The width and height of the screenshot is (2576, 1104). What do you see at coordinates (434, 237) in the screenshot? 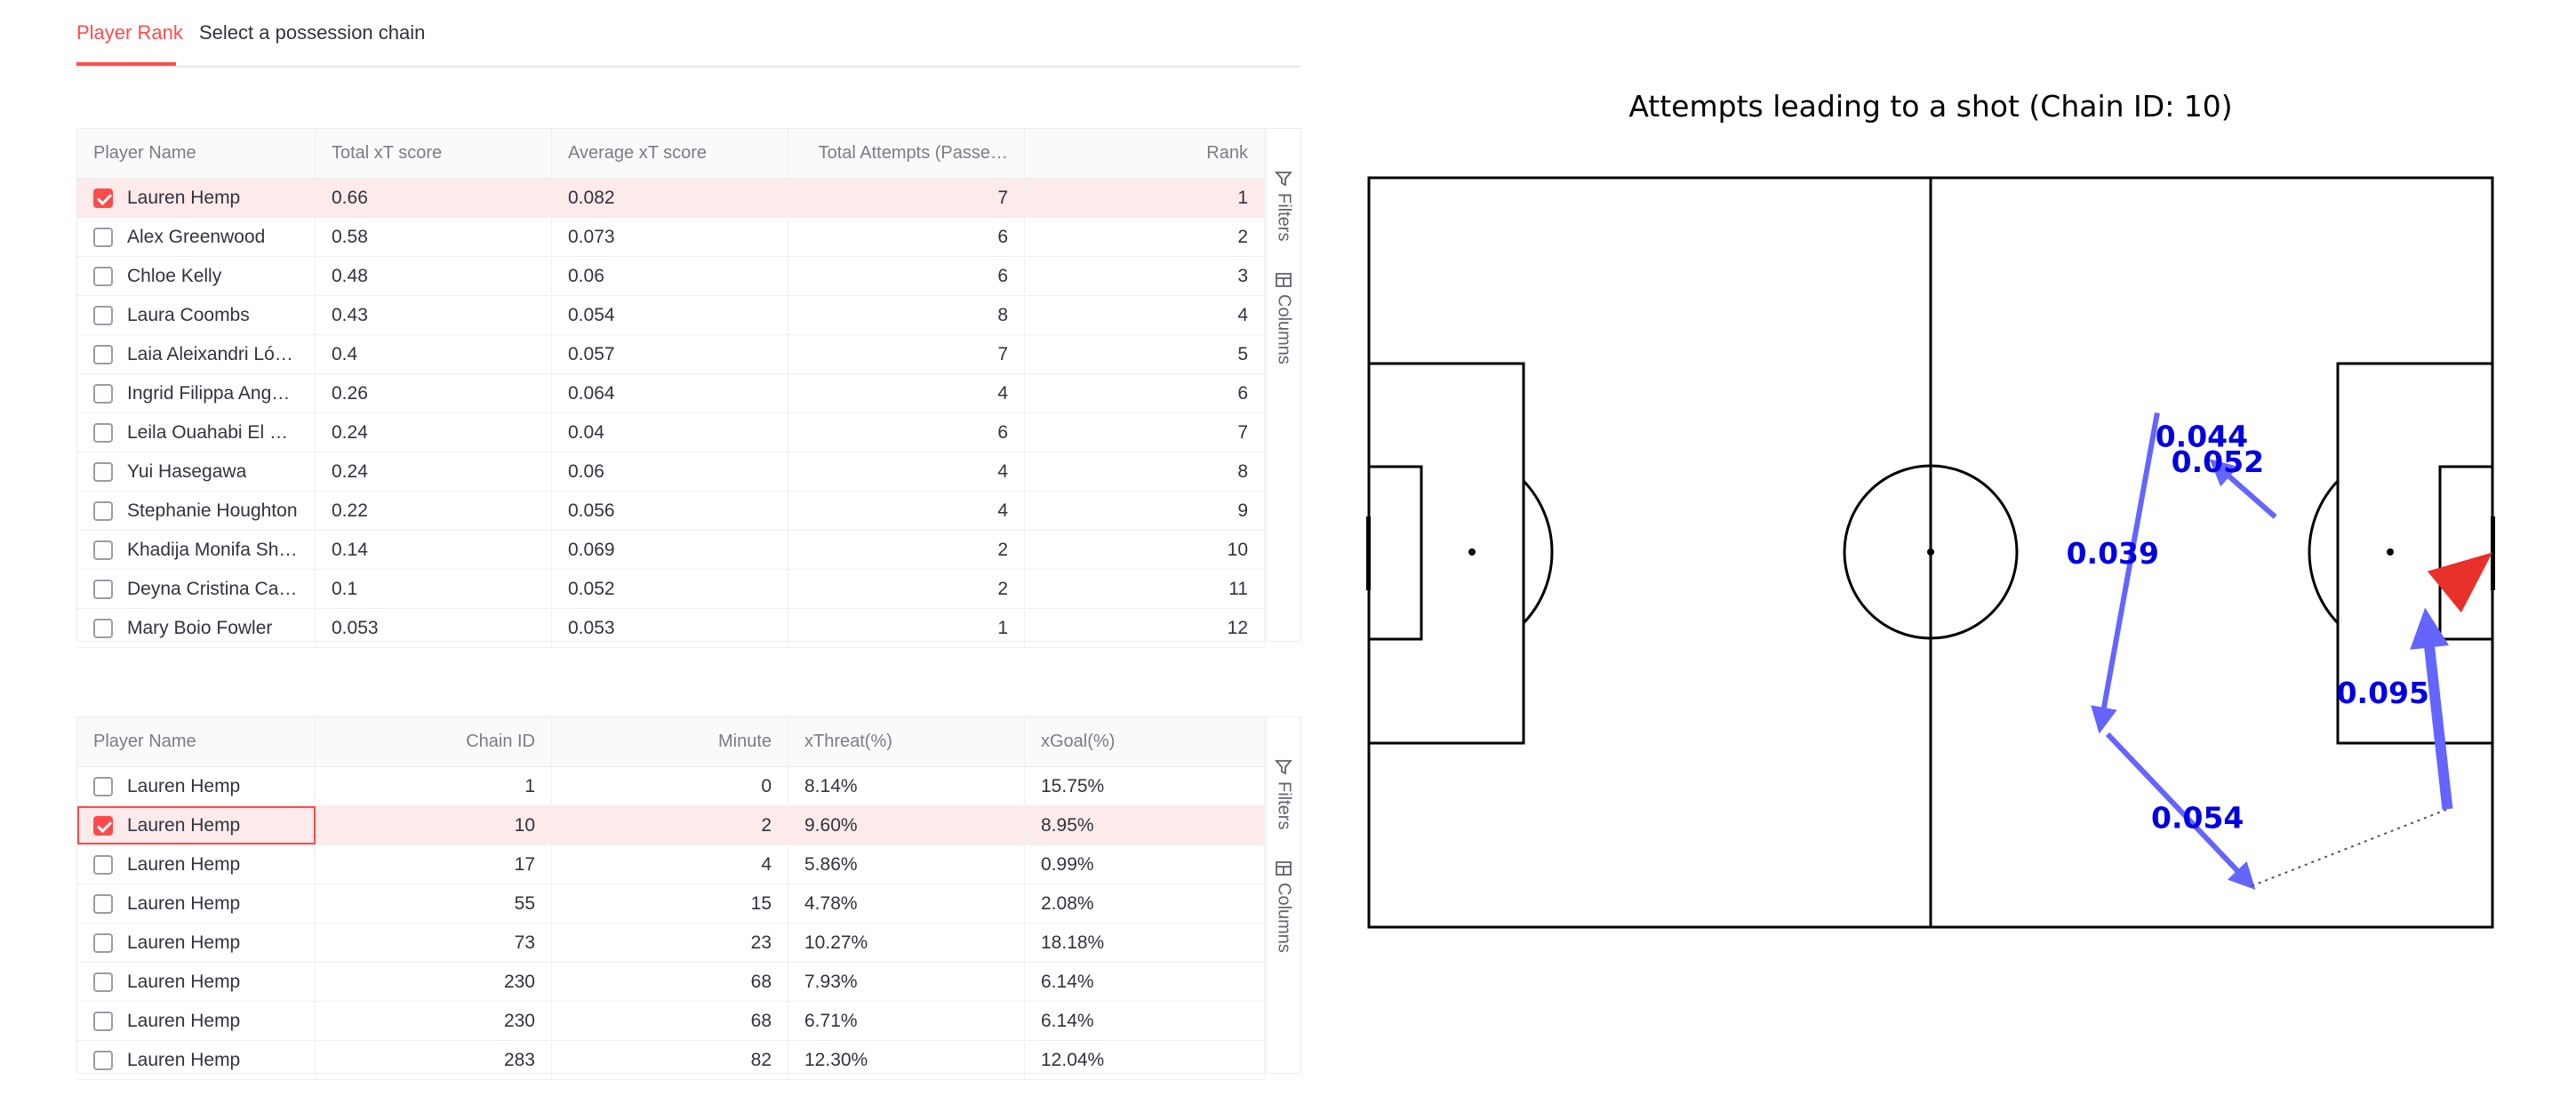
I see `table-cell: 0.58` at bounding box center [434, 237].